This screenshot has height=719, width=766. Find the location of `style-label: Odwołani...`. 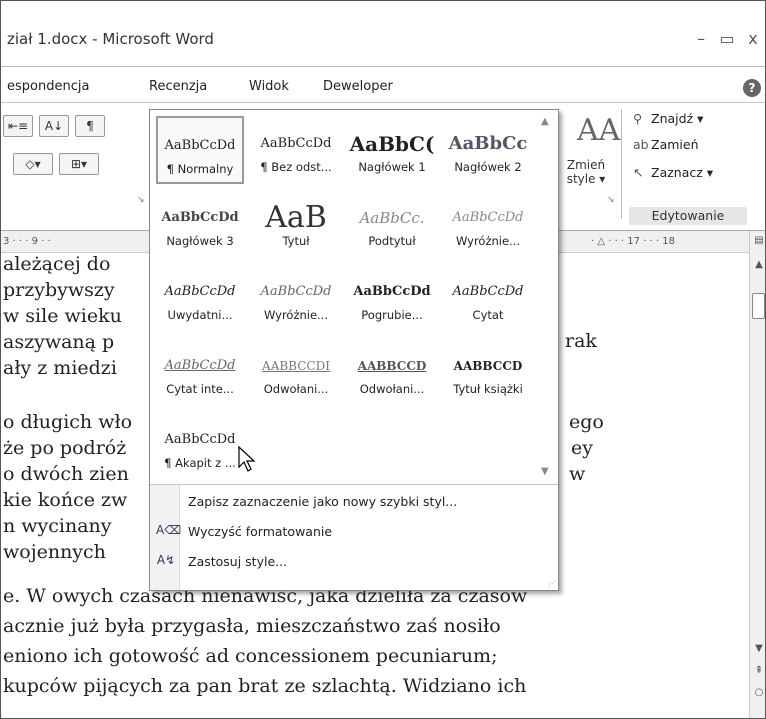

style-label: Odwołani... is located at coordinates (296, 389).